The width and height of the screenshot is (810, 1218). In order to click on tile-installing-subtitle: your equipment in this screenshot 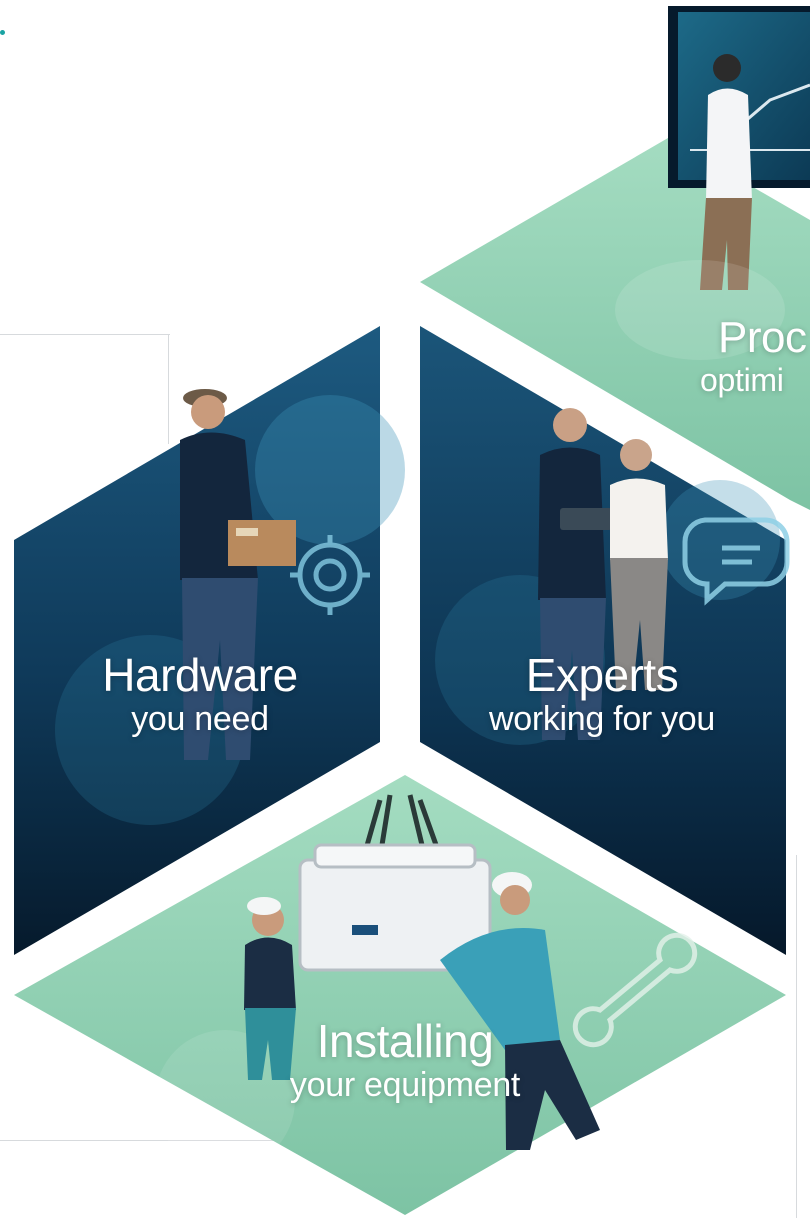, I will do `click(405, 1085)`.